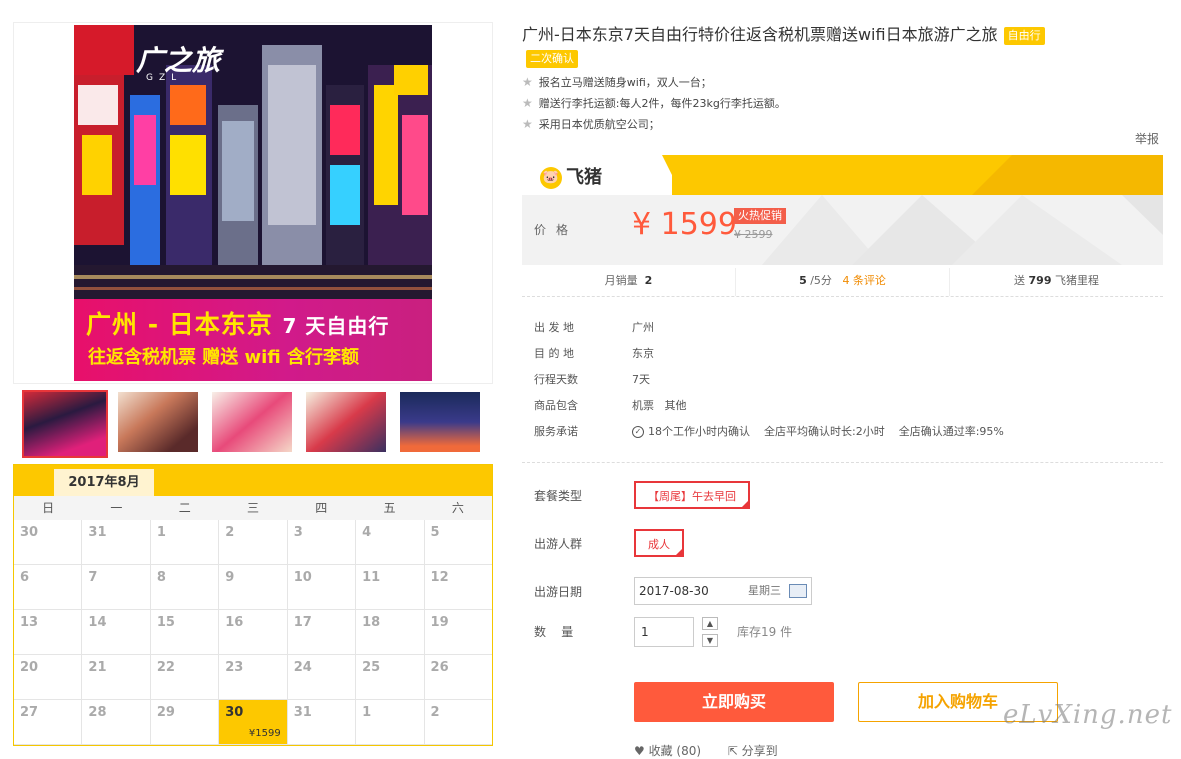 The height and width of the screenshot is (759, 1181). I want to click on calendar-day: 16, so click(253, 632).